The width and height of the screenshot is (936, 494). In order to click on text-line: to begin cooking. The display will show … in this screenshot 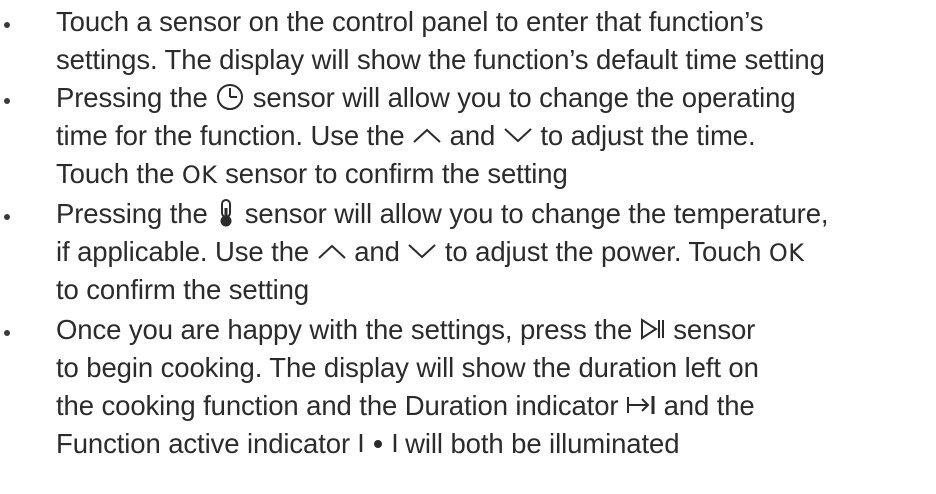, I will do `click(407, 367)`.